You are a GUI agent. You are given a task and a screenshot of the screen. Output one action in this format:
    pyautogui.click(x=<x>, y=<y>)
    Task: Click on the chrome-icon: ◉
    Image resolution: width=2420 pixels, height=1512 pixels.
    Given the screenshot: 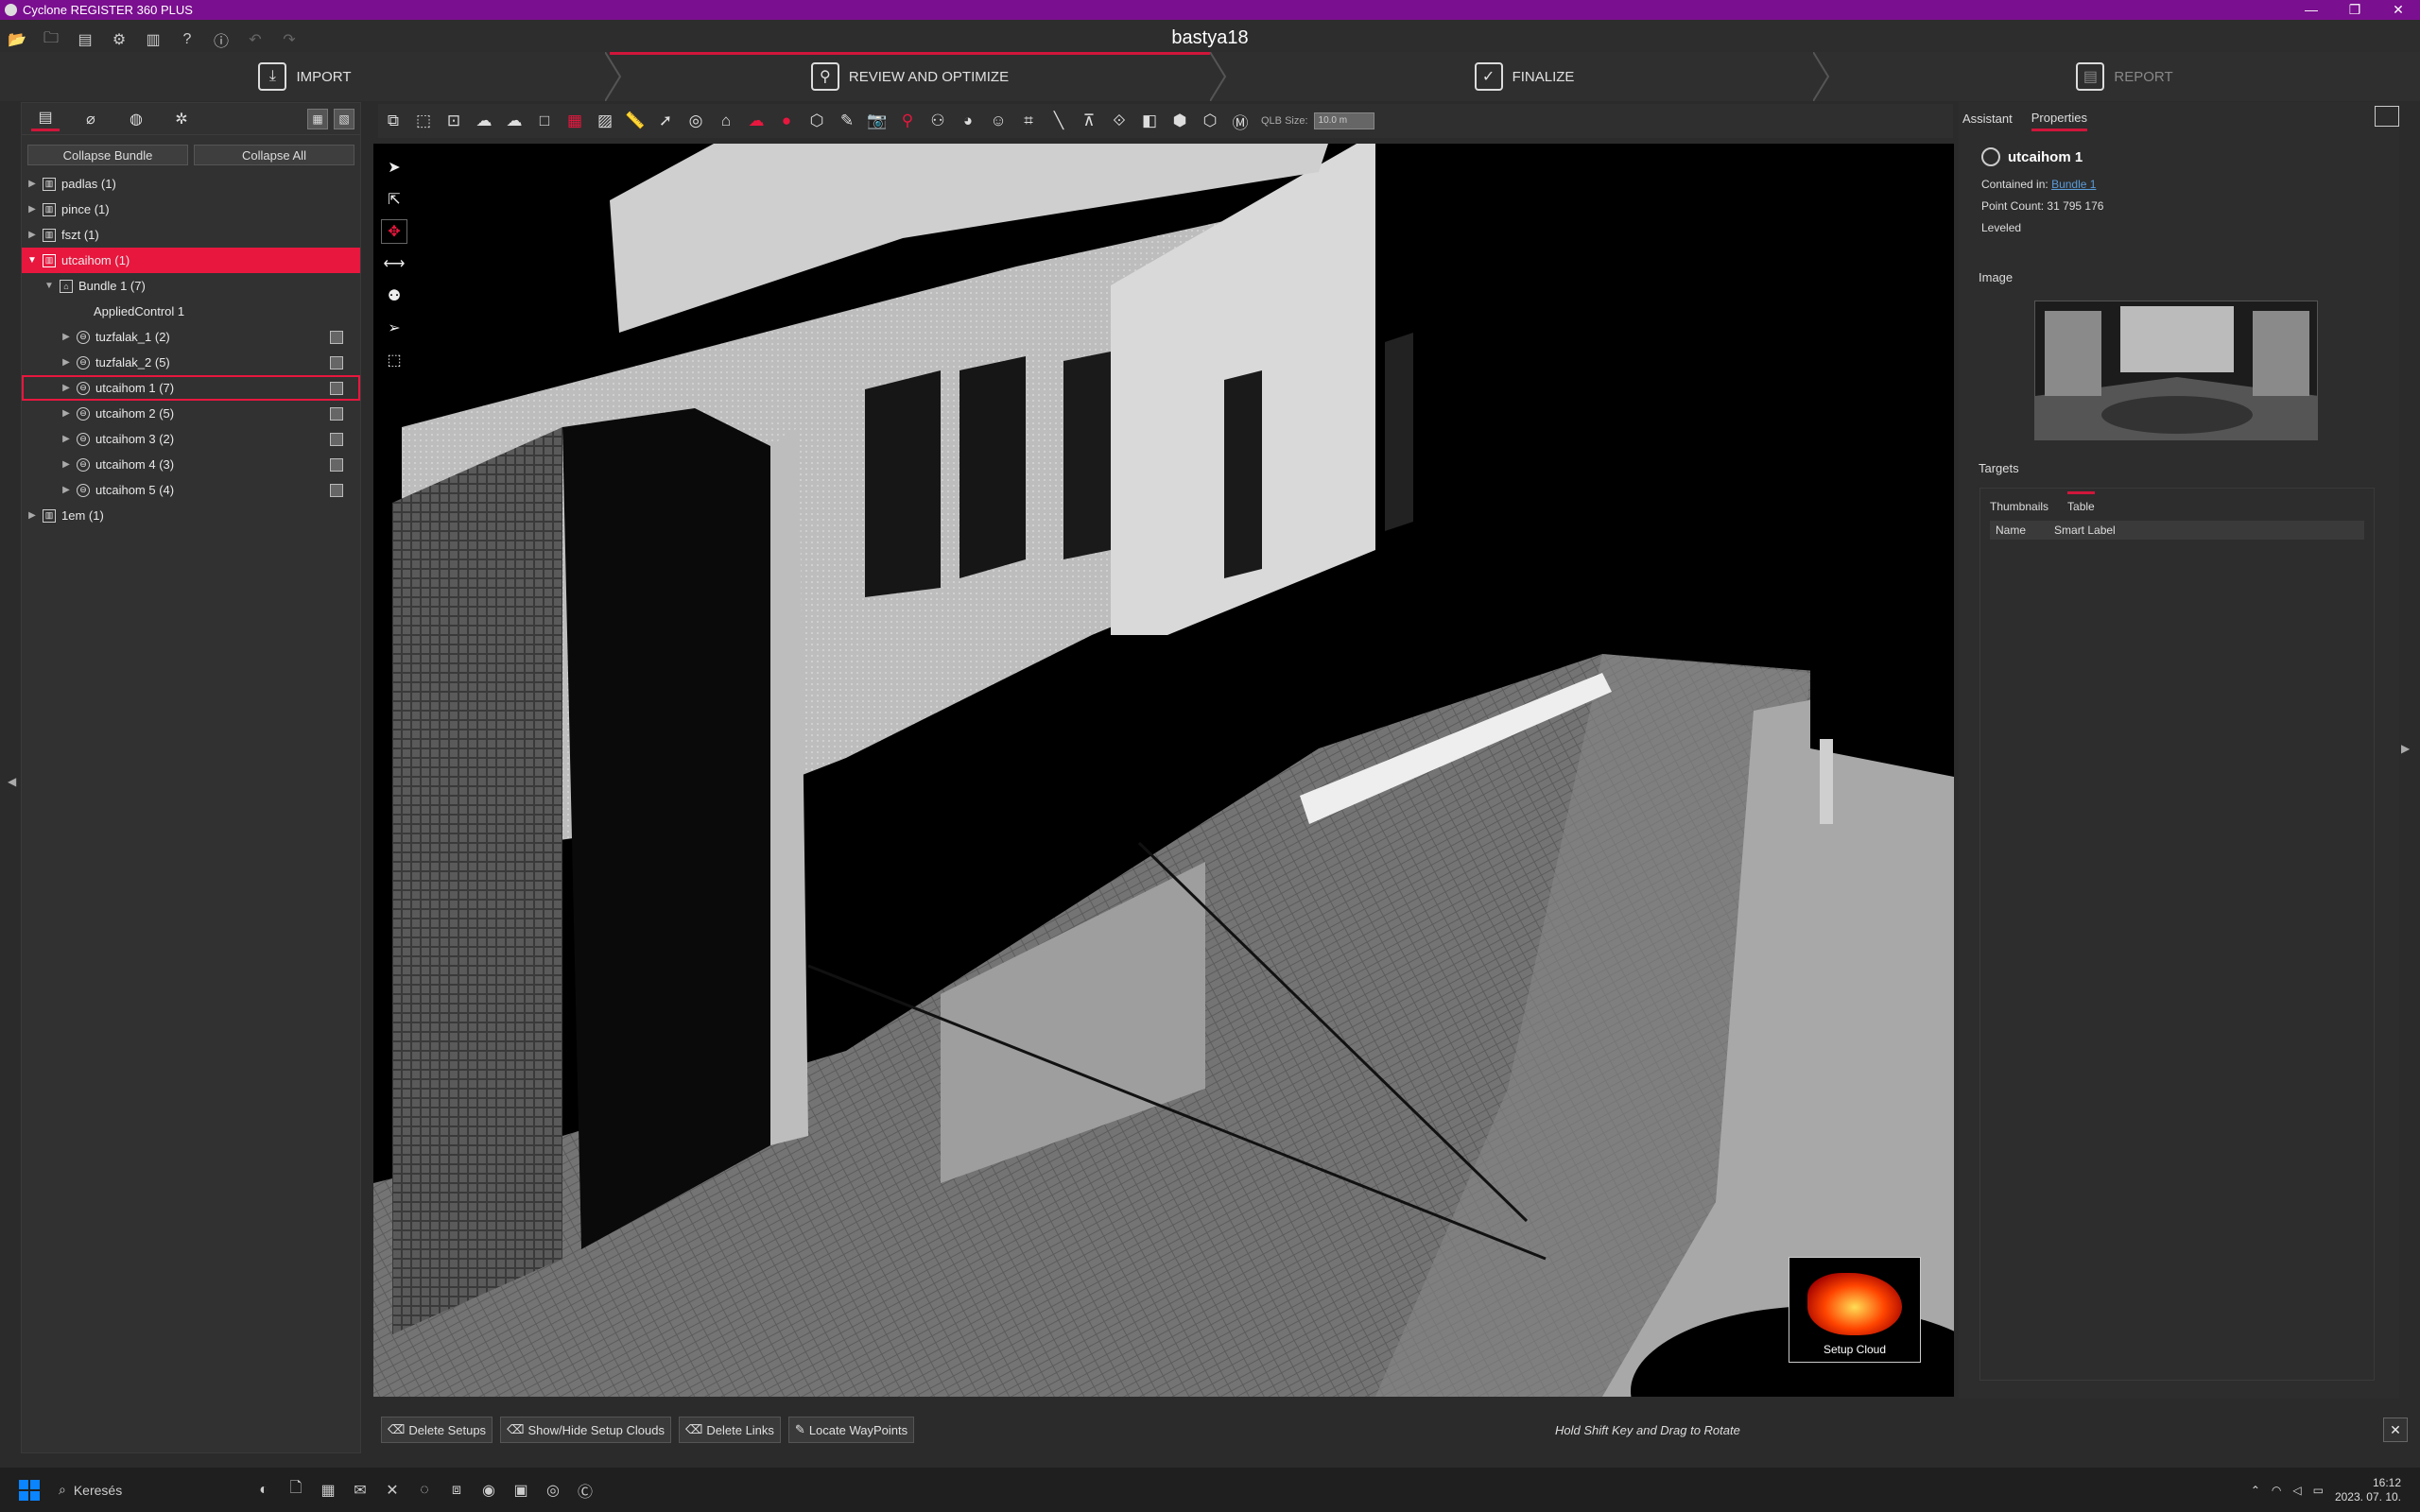 What is the action you would take?
    pyautogui.click(x=489, y=1490)
    